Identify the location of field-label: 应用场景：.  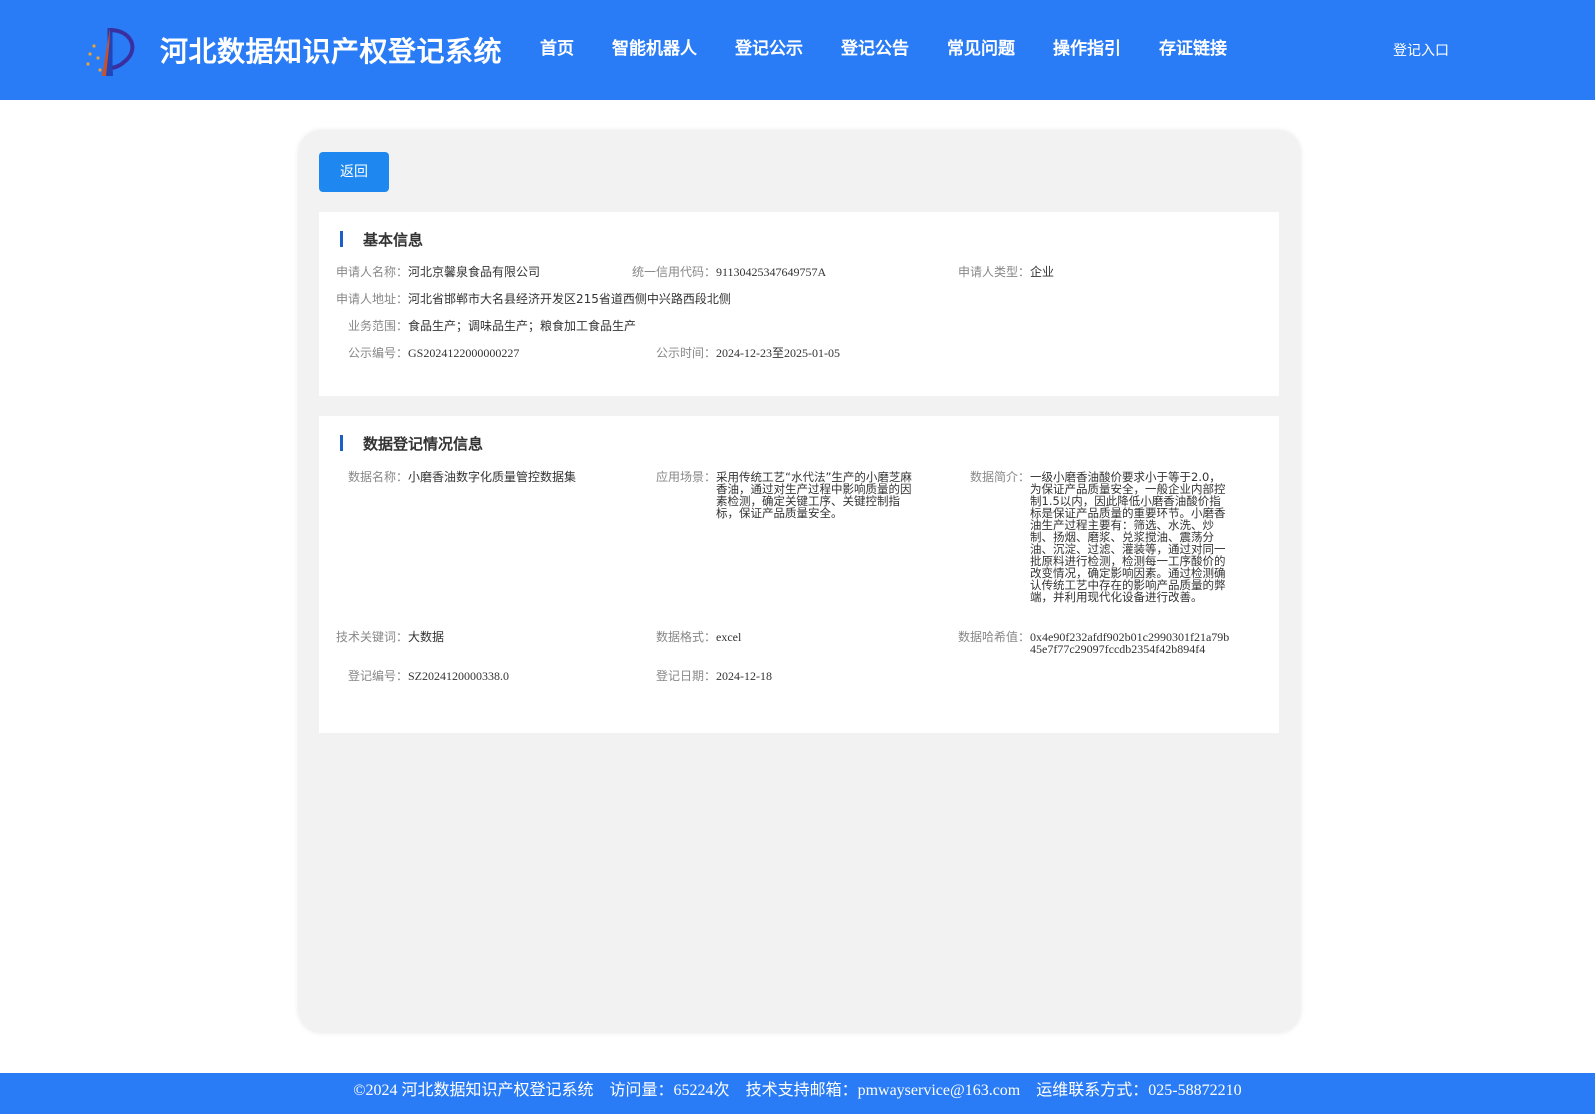
(685, 477).